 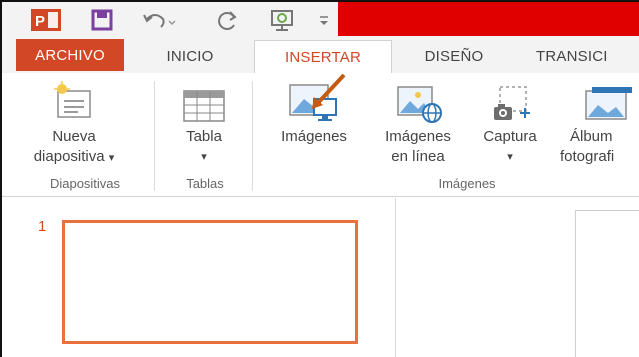 I want to click on customize-toolbar-icon, so click(x=324, y=20).